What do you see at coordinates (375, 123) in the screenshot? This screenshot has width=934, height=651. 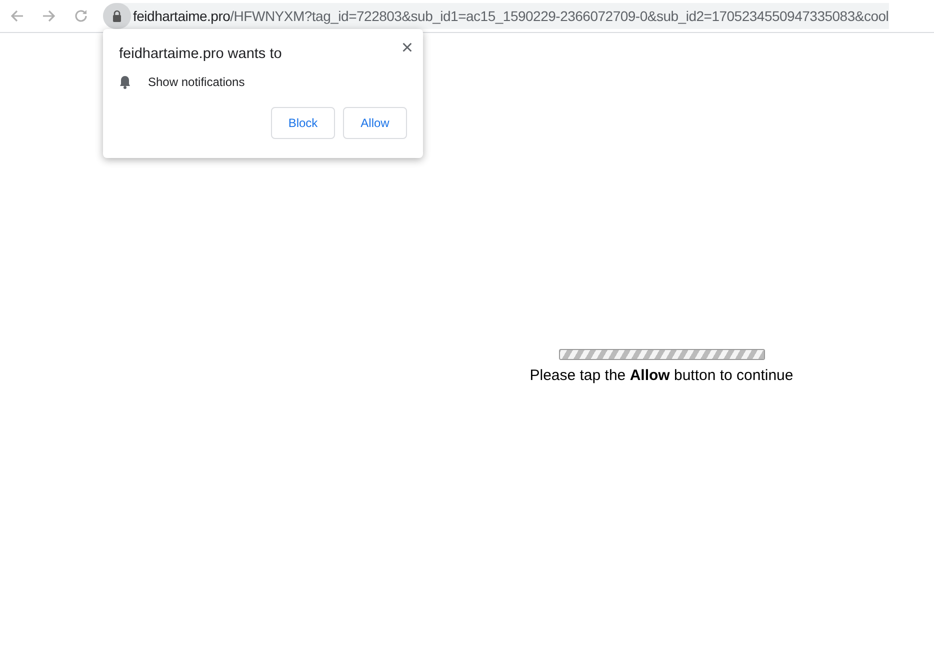 I see `allow-button: Allow` at bounding box center [375, 123].